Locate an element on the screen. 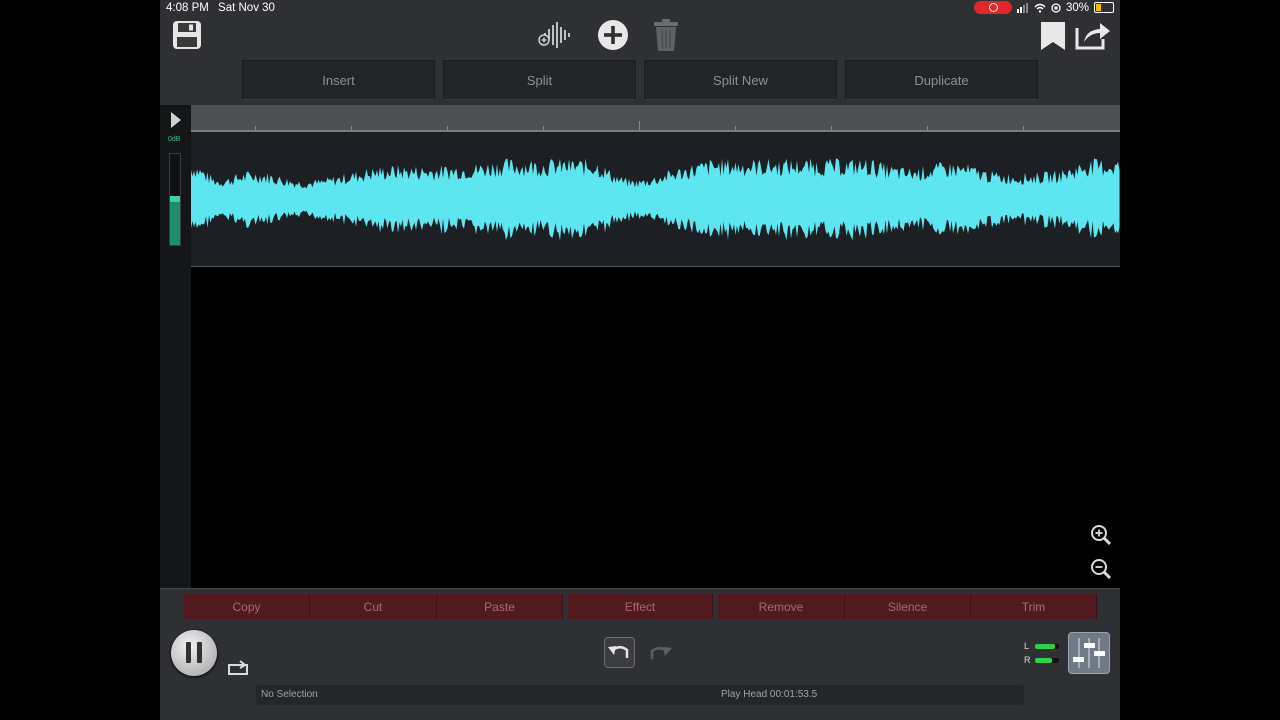  waveform is located at coordinates (655, 199).